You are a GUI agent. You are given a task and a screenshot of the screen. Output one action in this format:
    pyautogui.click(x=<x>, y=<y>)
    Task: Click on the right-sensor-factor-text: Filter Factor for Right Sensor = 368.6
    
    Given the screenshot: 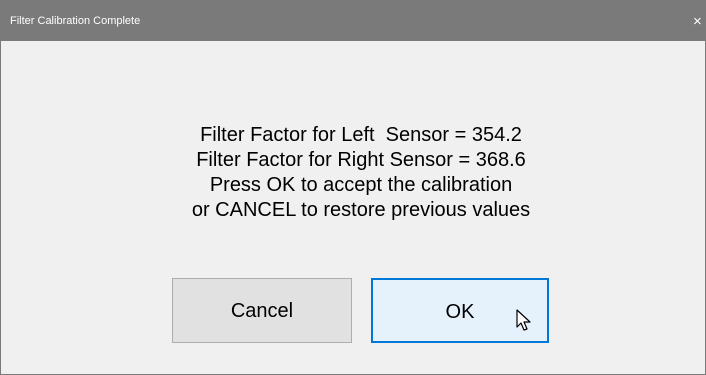 What is the action you would take?
    pyautogui.click(x=361, y=160)
    